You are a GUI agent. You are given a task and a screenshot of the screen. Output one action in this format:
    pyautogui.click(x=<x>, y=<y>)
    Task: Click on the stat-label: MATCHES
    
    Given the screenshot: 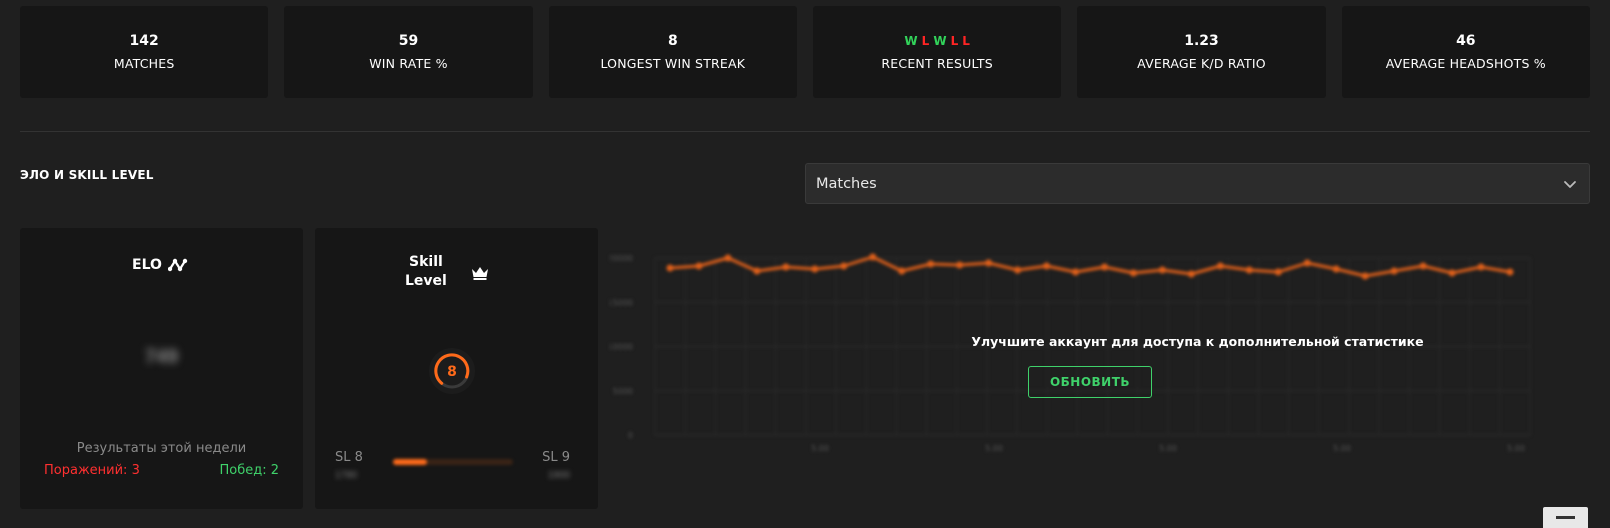 What is the action you would take?
    pyautogui.click(x=144, y=63)
    